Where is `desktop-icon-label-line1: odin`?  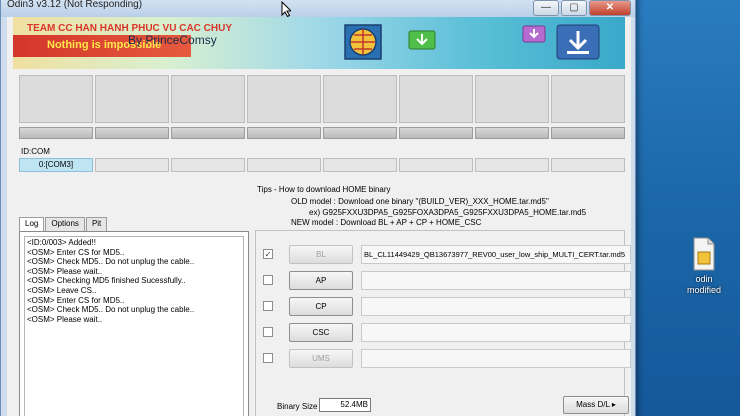 desktop-icon-label-line1: odin is located at coordinates (704, 279).